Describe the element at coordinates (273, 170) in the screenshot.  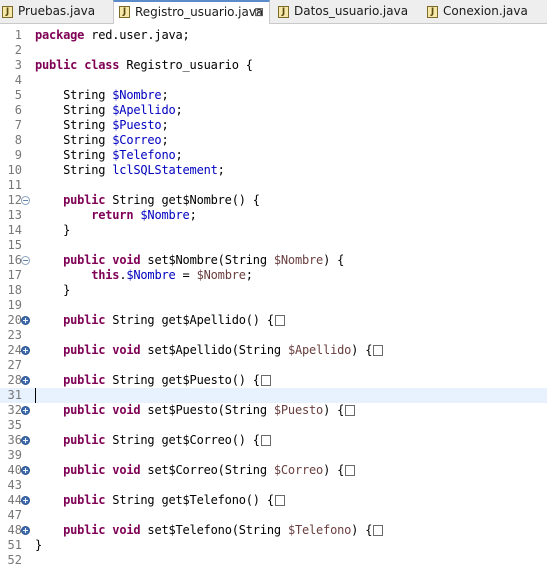
I see `code-line: 10 String lclSQLStatement;` at that location.